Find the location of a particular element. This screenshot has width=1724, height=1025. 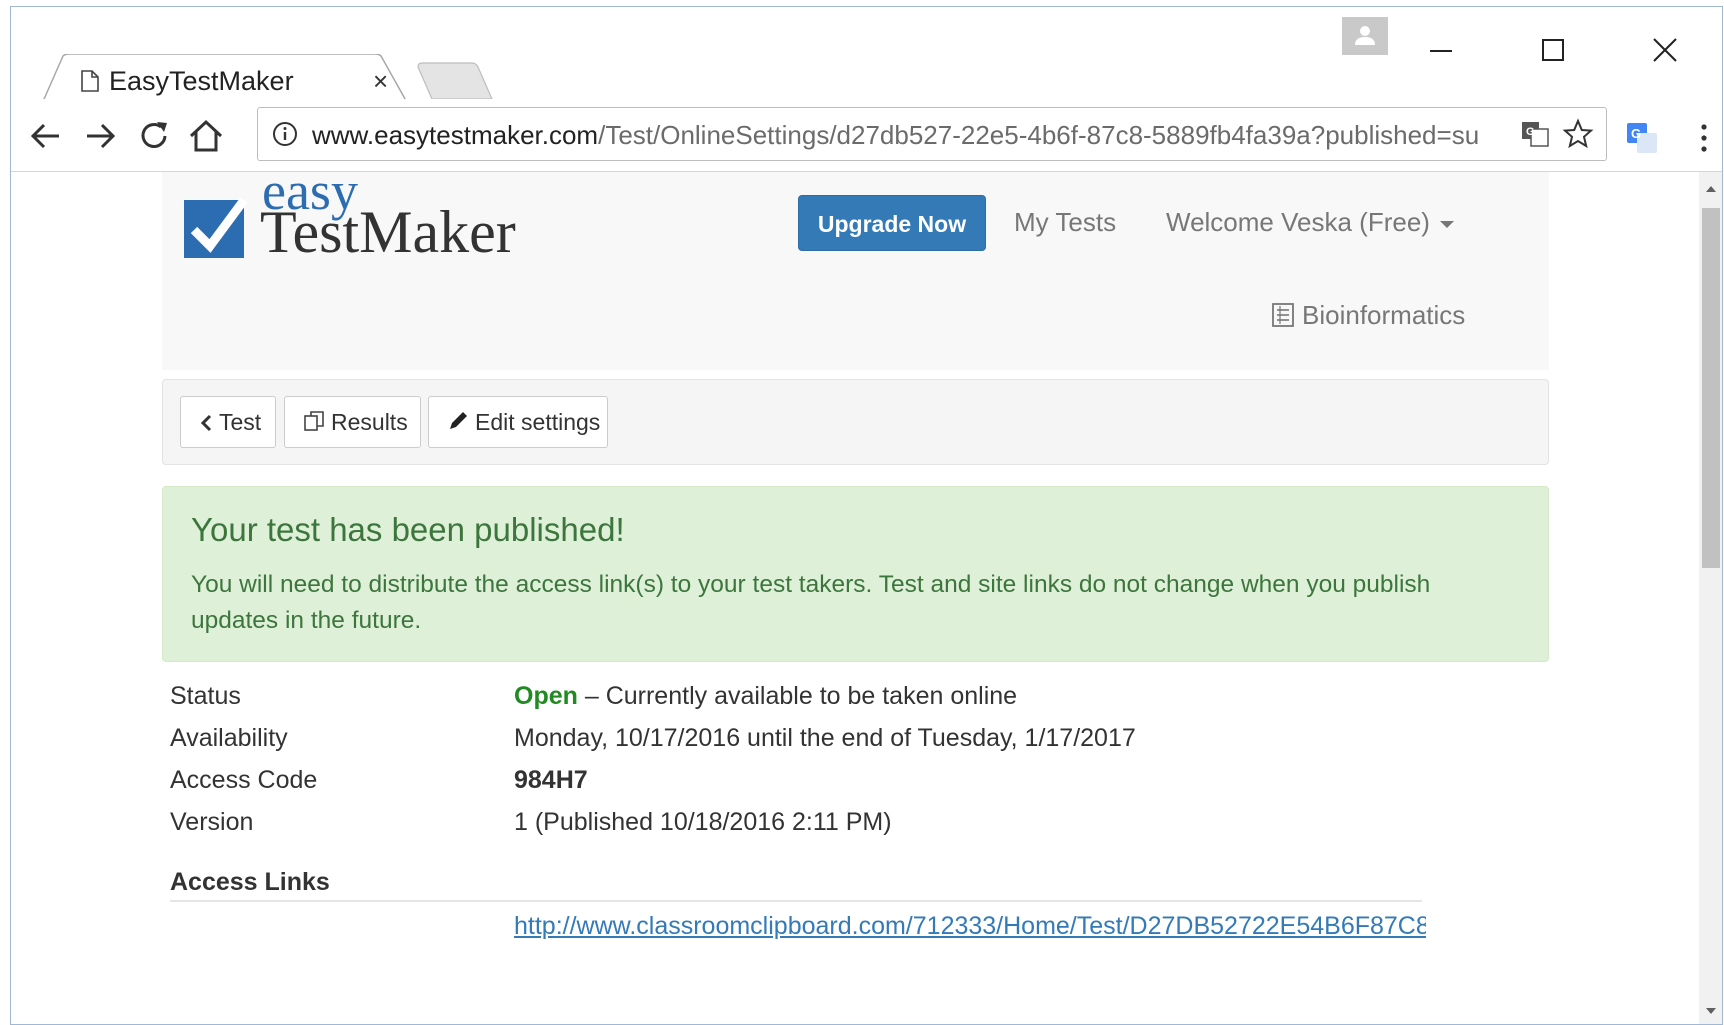

url-host: www.easytestmaker.com is located at coordinates (455, 135).